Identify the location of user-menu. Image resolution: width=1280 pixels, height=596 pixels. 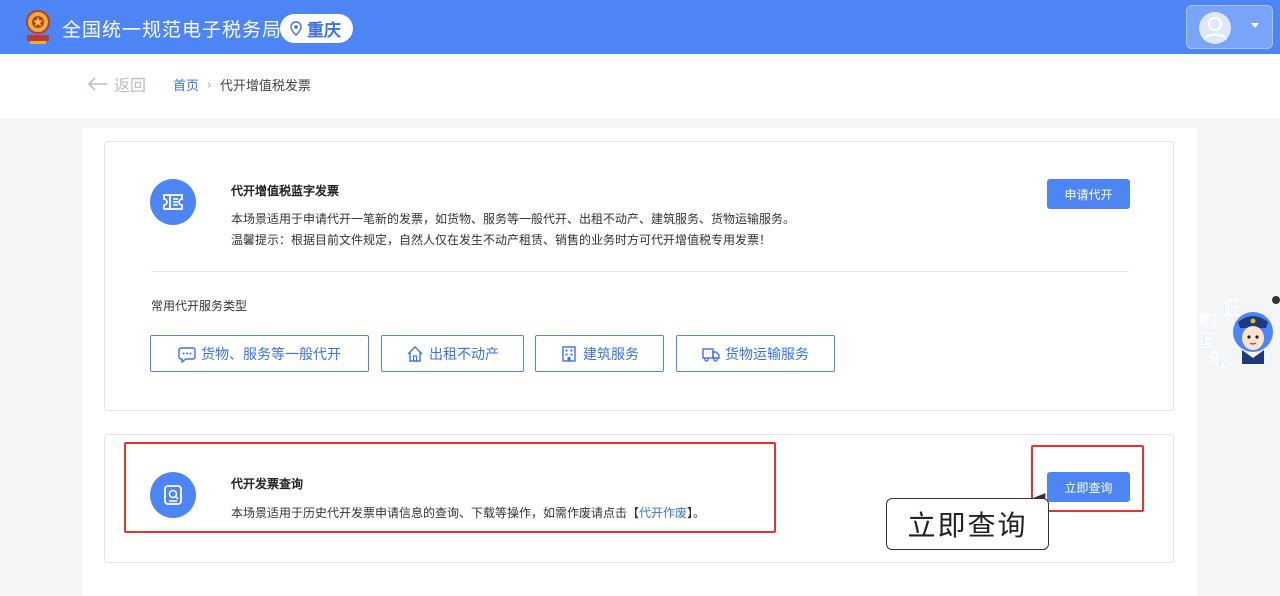
(1229, 27).